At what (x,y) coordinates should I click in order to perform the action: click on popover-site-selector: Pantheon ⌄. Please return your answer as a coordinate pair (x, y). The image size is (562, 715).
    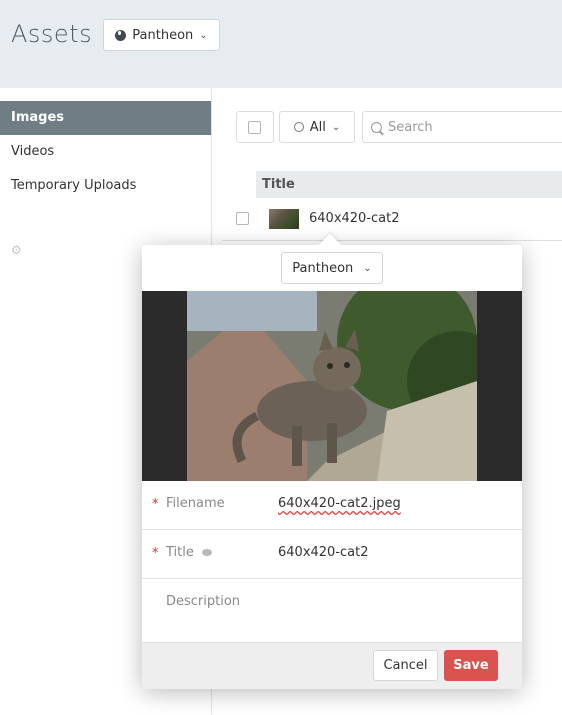
    Looking at the image, I should click on (332, 268).